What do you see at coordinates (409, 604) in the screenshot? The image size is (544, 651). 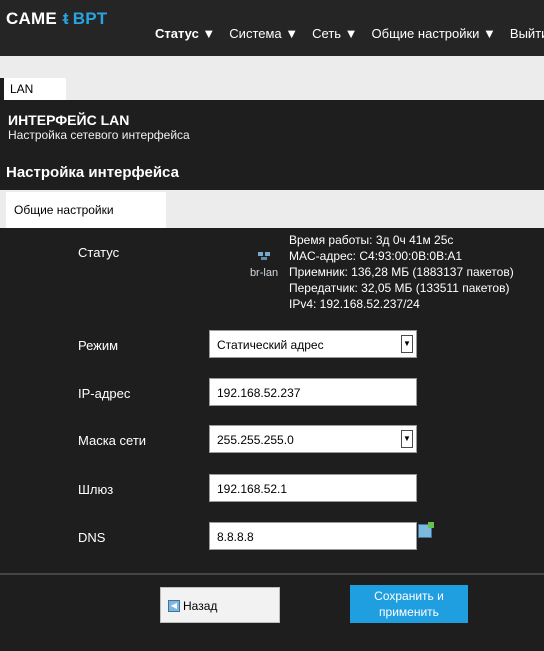 I see `save-apply-button: Сохранить и применить` at bounding box center [409, 604].